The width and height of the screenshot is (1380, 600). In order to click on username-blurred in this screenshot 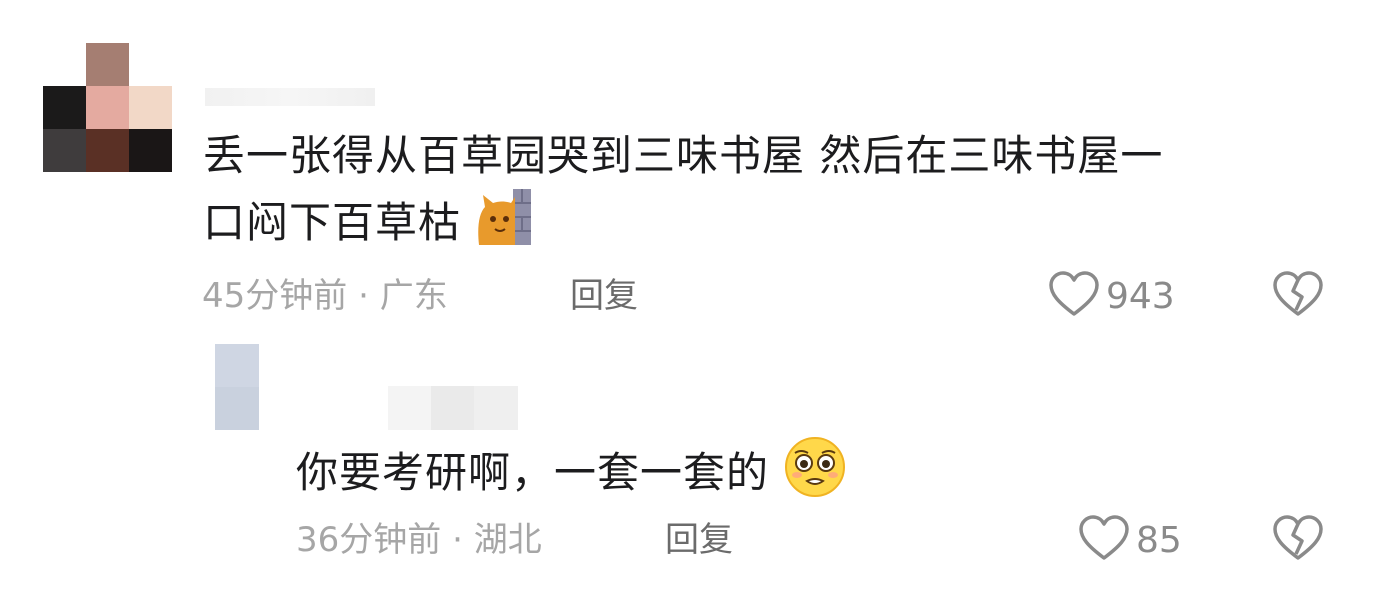, I will do `click(290, 97)`.